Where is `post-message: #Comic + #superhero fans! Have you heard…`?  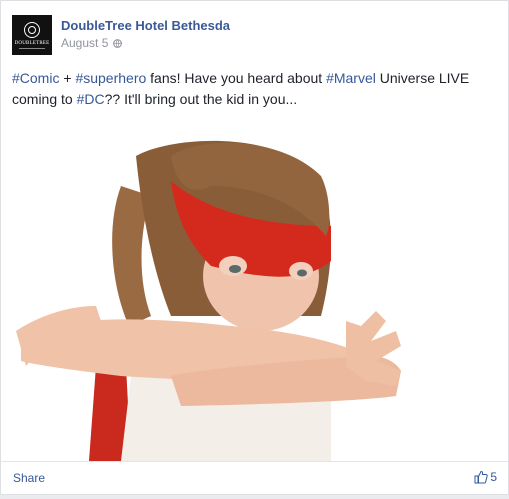
post-message: #Comic + #superhero fans! Have you heard… is located at coordinates (252, 89).